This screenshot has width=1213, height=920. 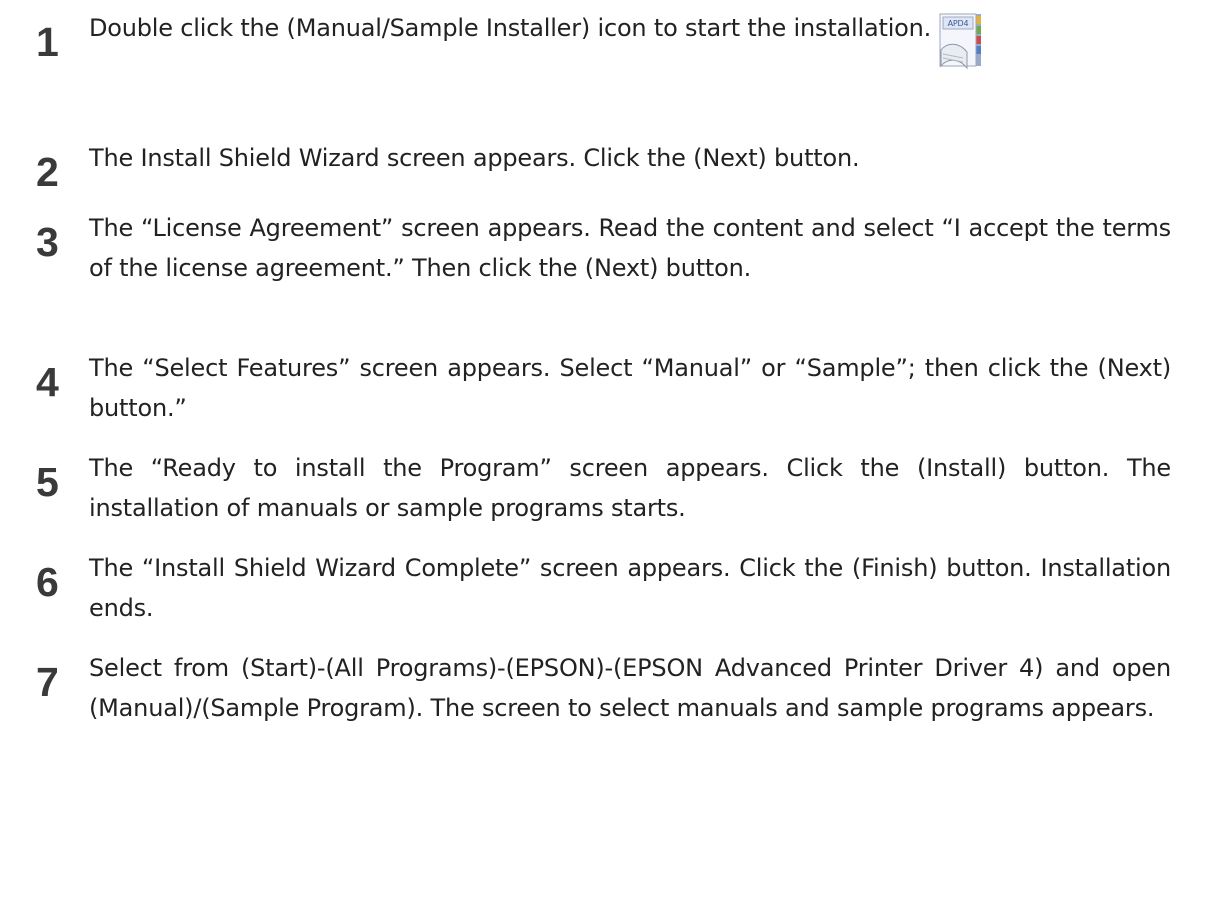 What do you see at coordinates (47, 382) in the screenshot?
I see `step-number: 4` at bounding box center [47, 382].